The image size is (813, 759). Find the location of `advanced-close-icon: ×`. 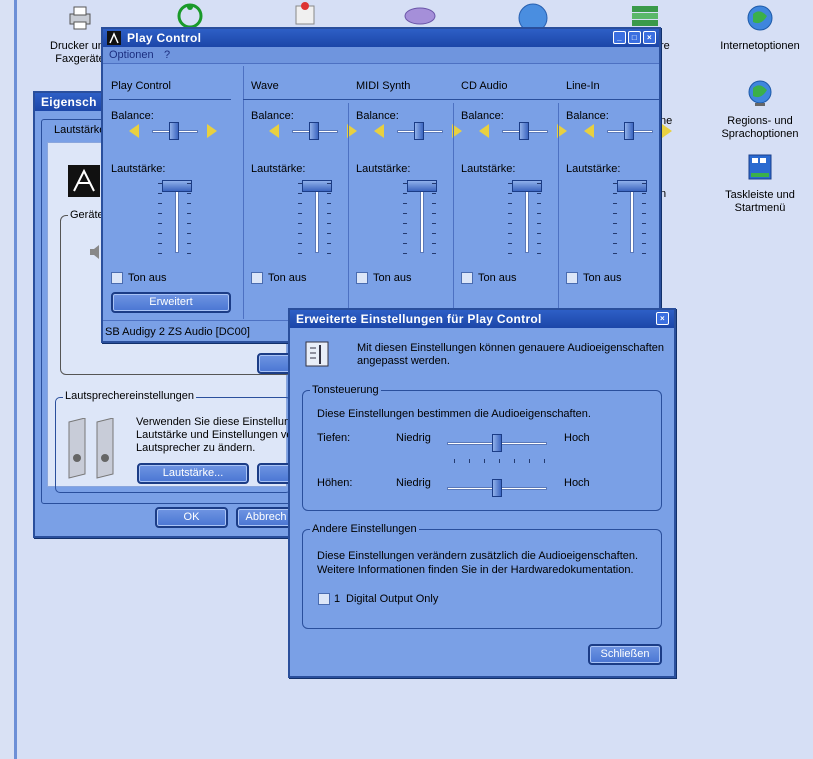

advanced-close-icon: × is located at coordinates (662, 318).